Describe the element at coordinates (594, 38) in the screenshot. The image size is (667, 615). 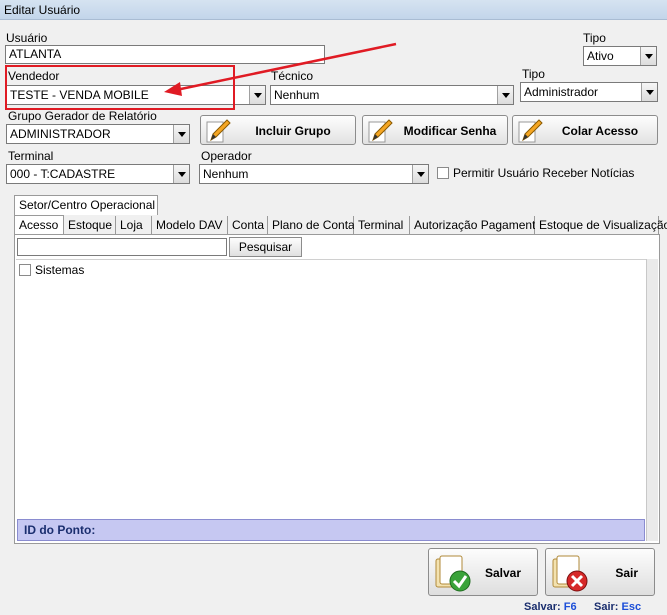
I see `tipo-status-label: Tipo` at that location.